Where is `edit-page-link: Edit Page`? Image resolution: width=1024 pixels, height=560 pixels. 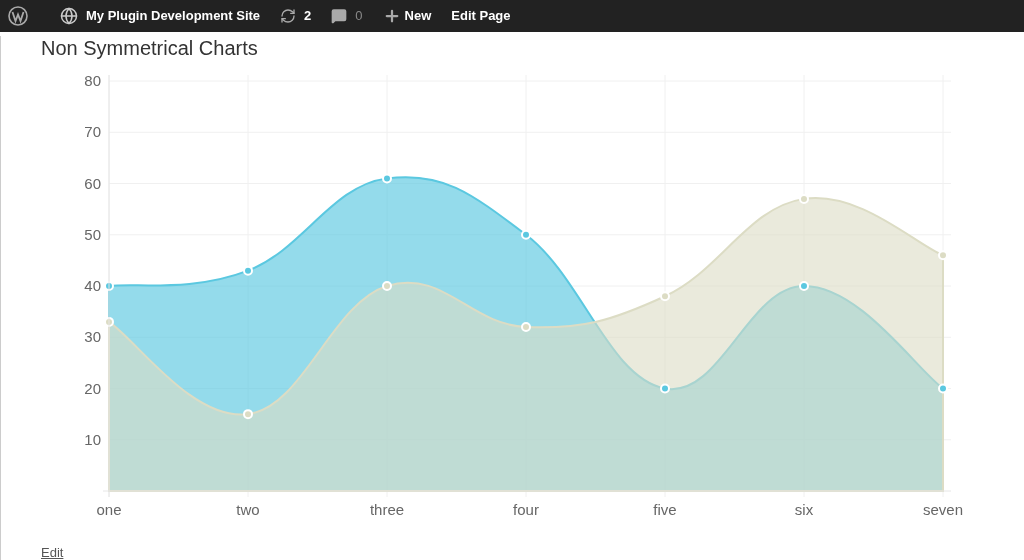 edit-page-link: Edit Page is located at coordinates (481, 16).